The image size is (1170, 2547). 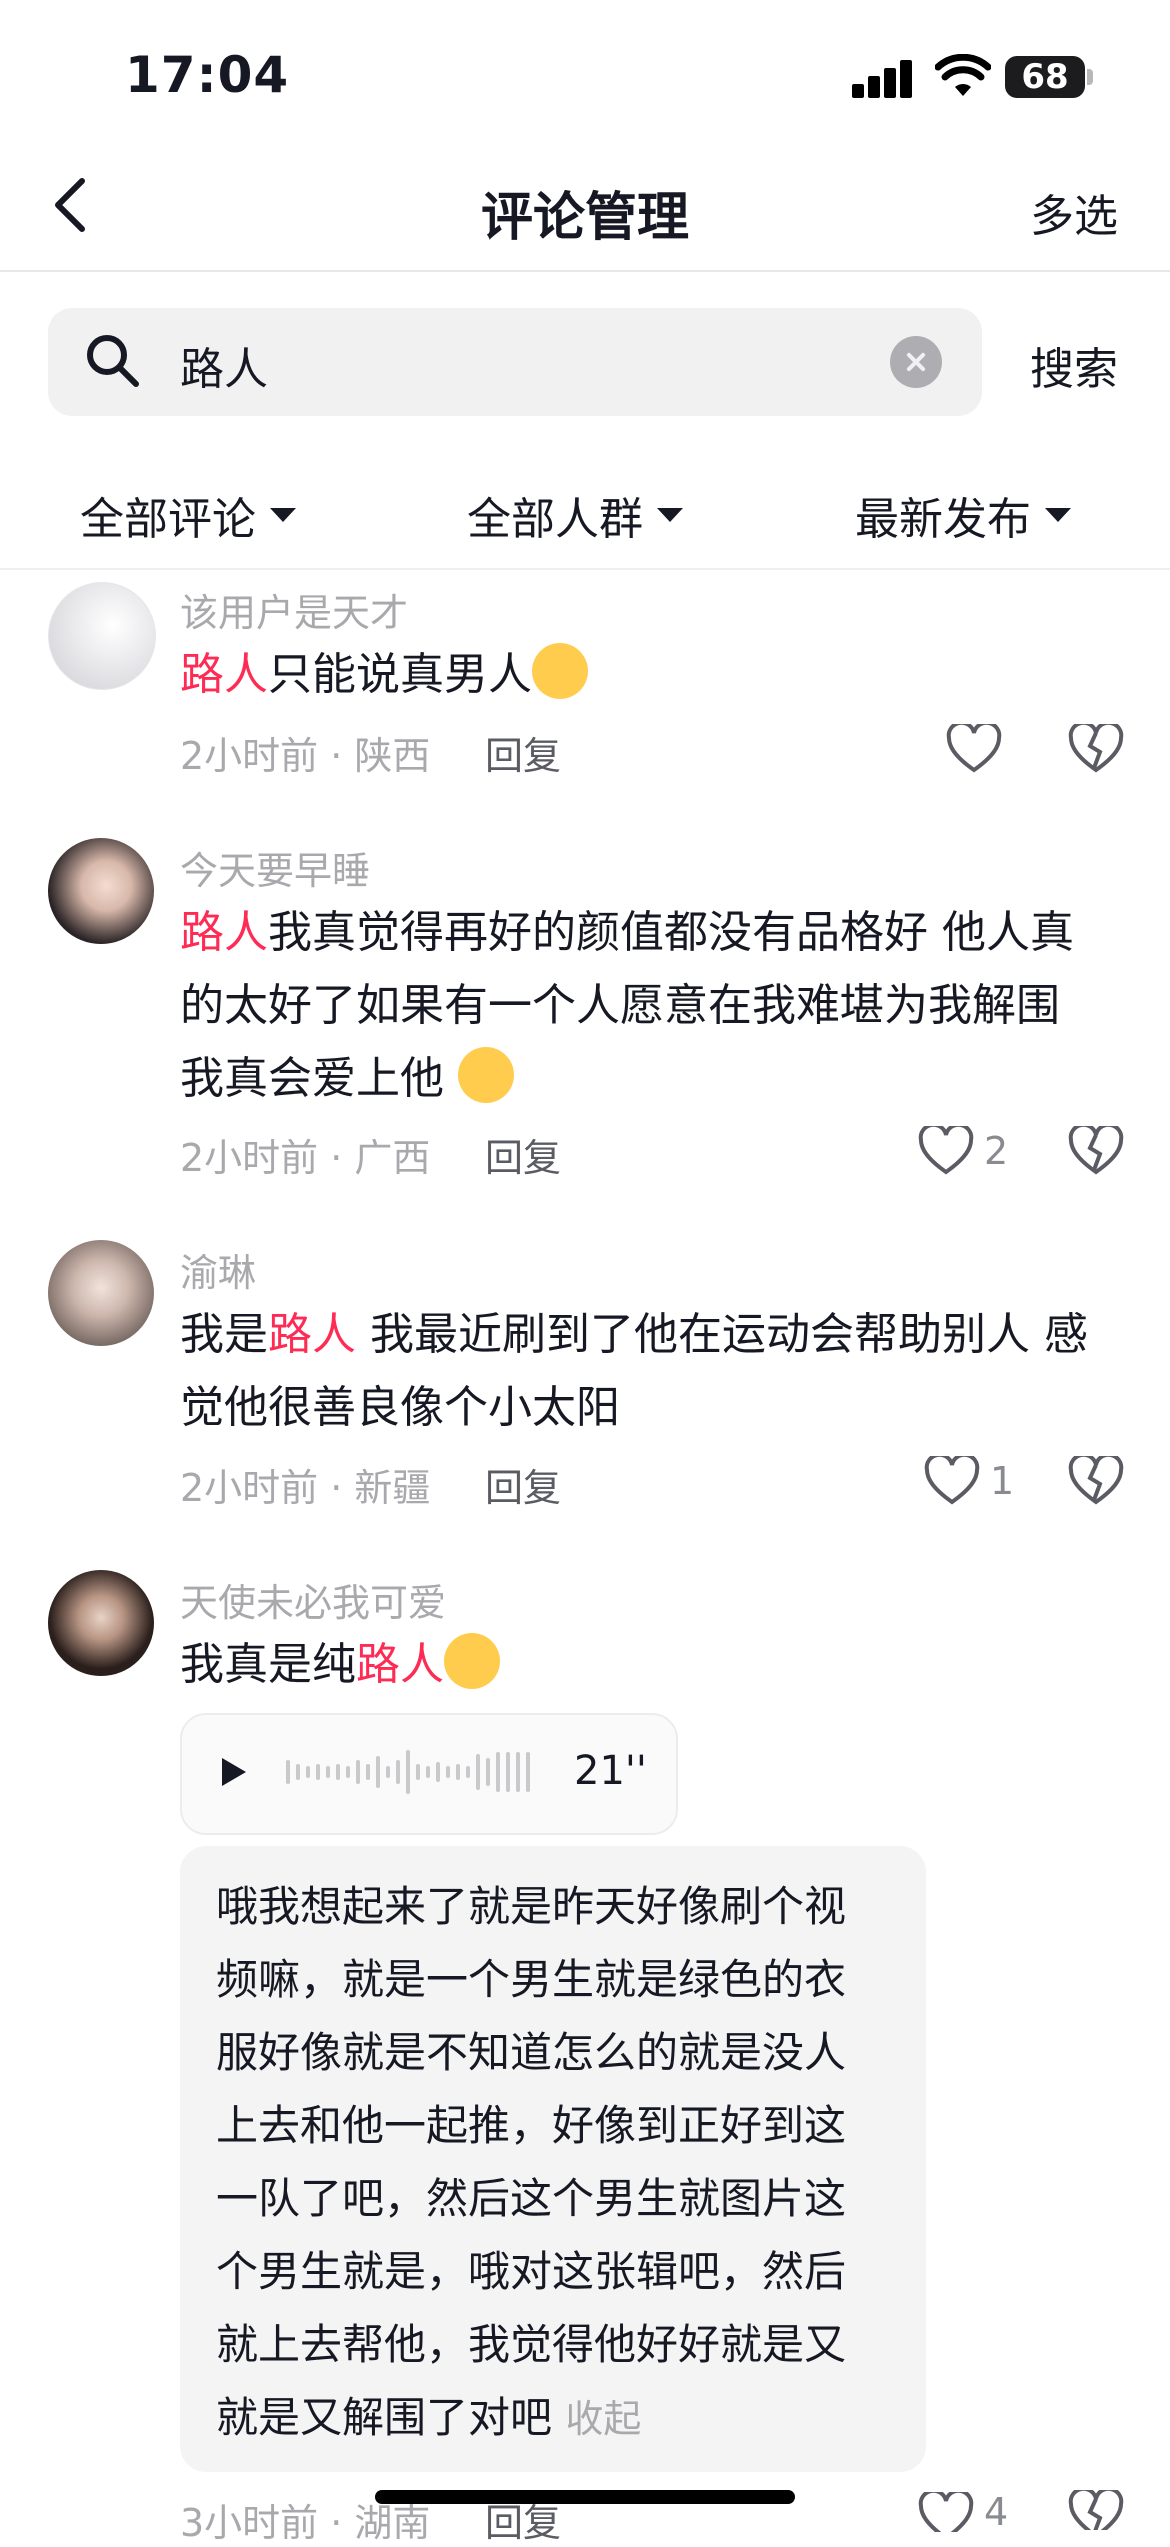 What do you see at coordinates (400, 1407) in the screenshot?
I see `comment-text-line: 觉他很善良像个小太阳` at bounding box center [400, 1407].